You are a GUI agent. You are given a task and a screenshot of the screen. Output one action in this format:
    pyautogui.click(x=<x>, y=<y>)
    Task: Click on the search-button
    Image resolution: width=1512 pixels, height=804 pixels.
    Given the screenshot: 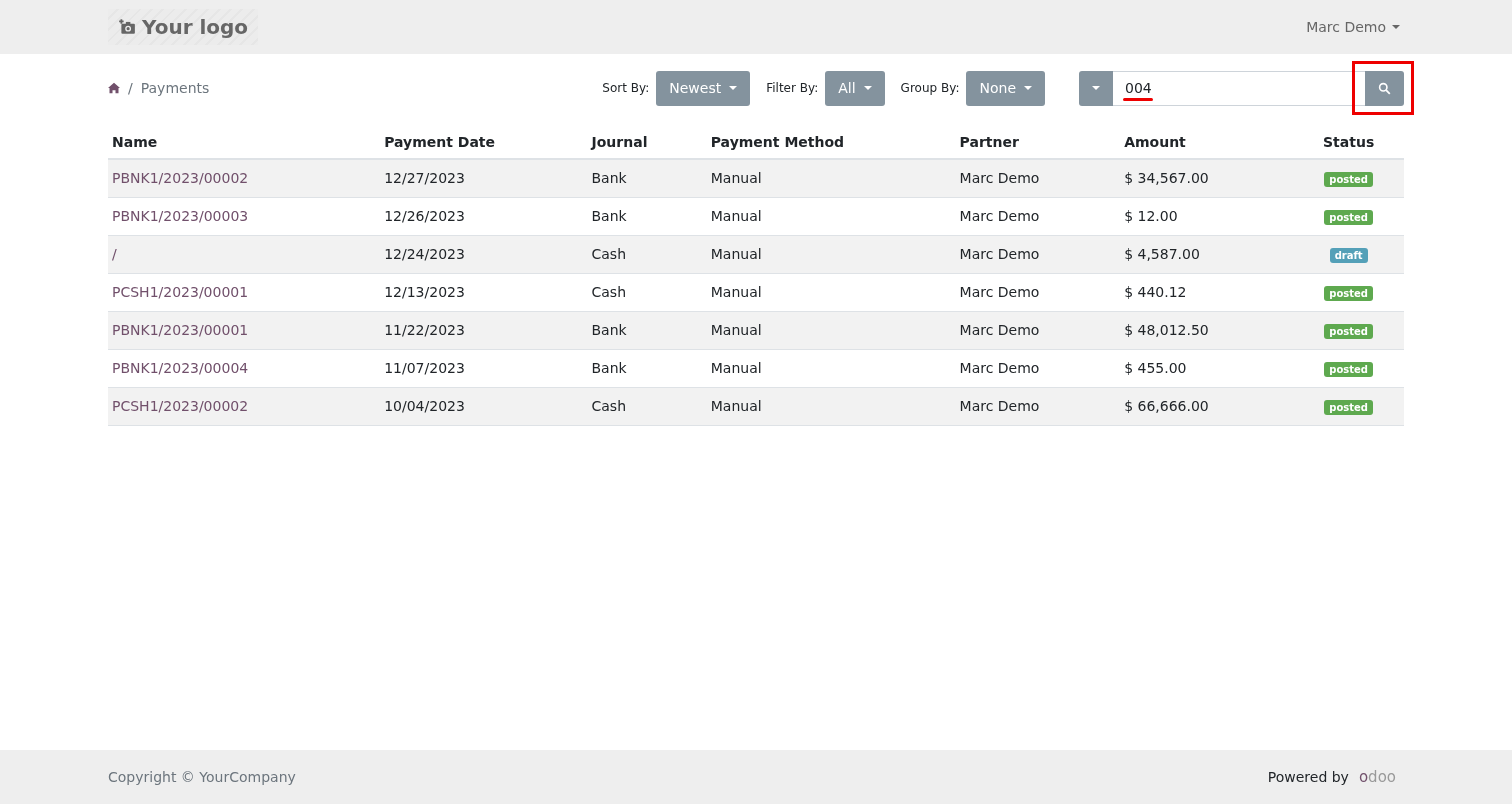 What is the action you would take?
    pyautogui.click(x=1384, y=88)
    